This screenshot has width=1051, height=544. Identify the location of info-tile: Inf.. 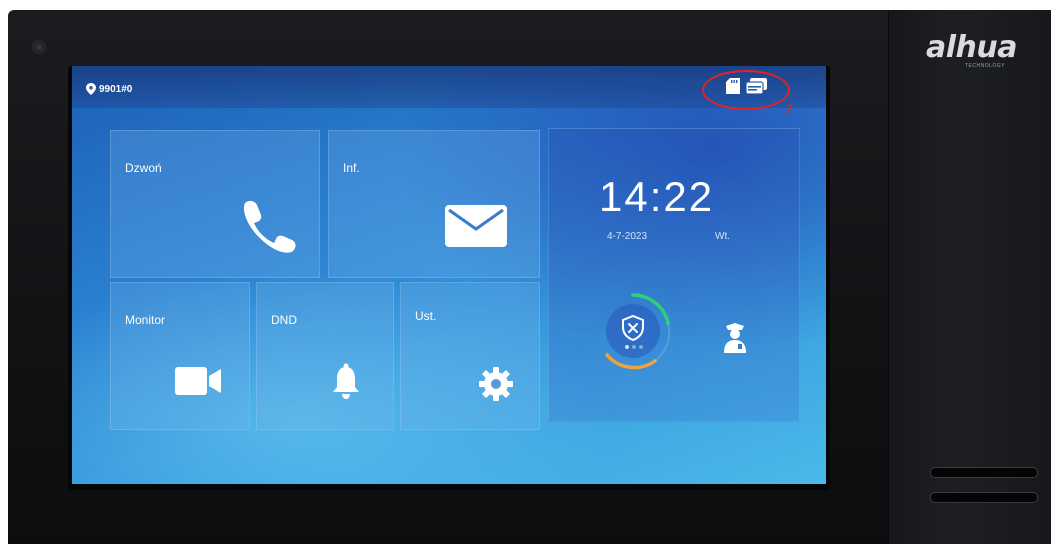
(434, 204).